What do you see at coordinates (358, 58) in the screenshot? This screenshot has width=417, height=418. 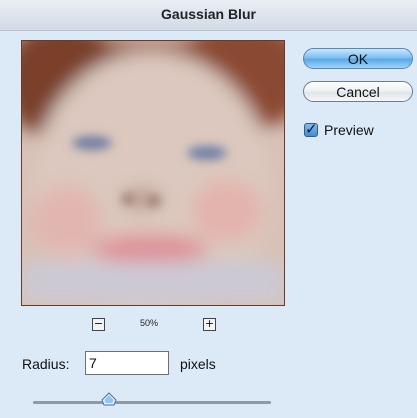 I see `ok-button: OK` at bounding box center [358, 58].